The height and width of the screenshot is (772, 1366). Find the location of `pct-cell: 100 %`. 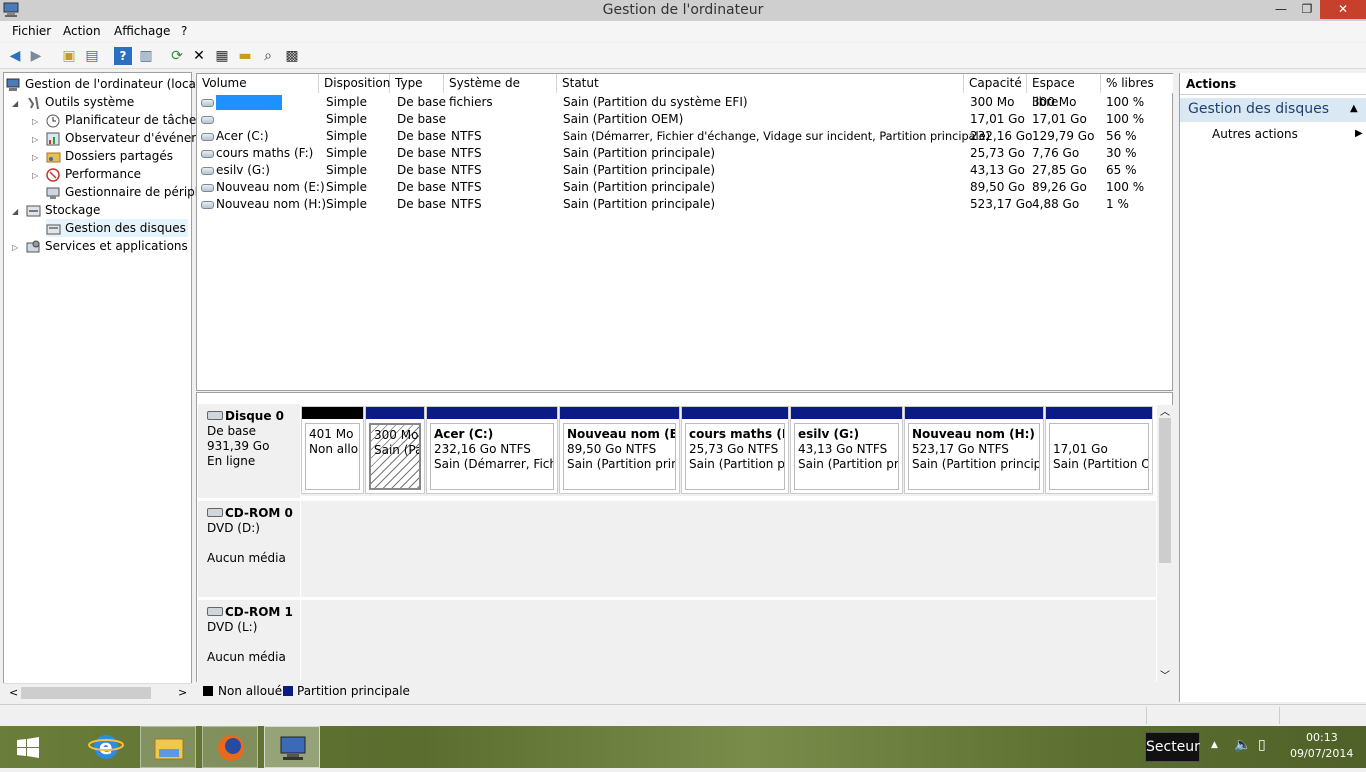

pct-cell: 100 % is located at coordinates (1125, 119).